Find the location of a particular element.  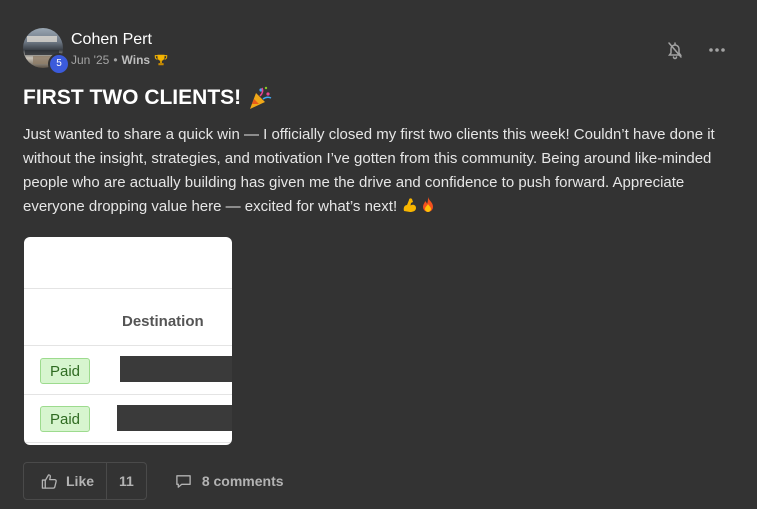

comments-button: 8 comments is located at coordinates (229, 481).